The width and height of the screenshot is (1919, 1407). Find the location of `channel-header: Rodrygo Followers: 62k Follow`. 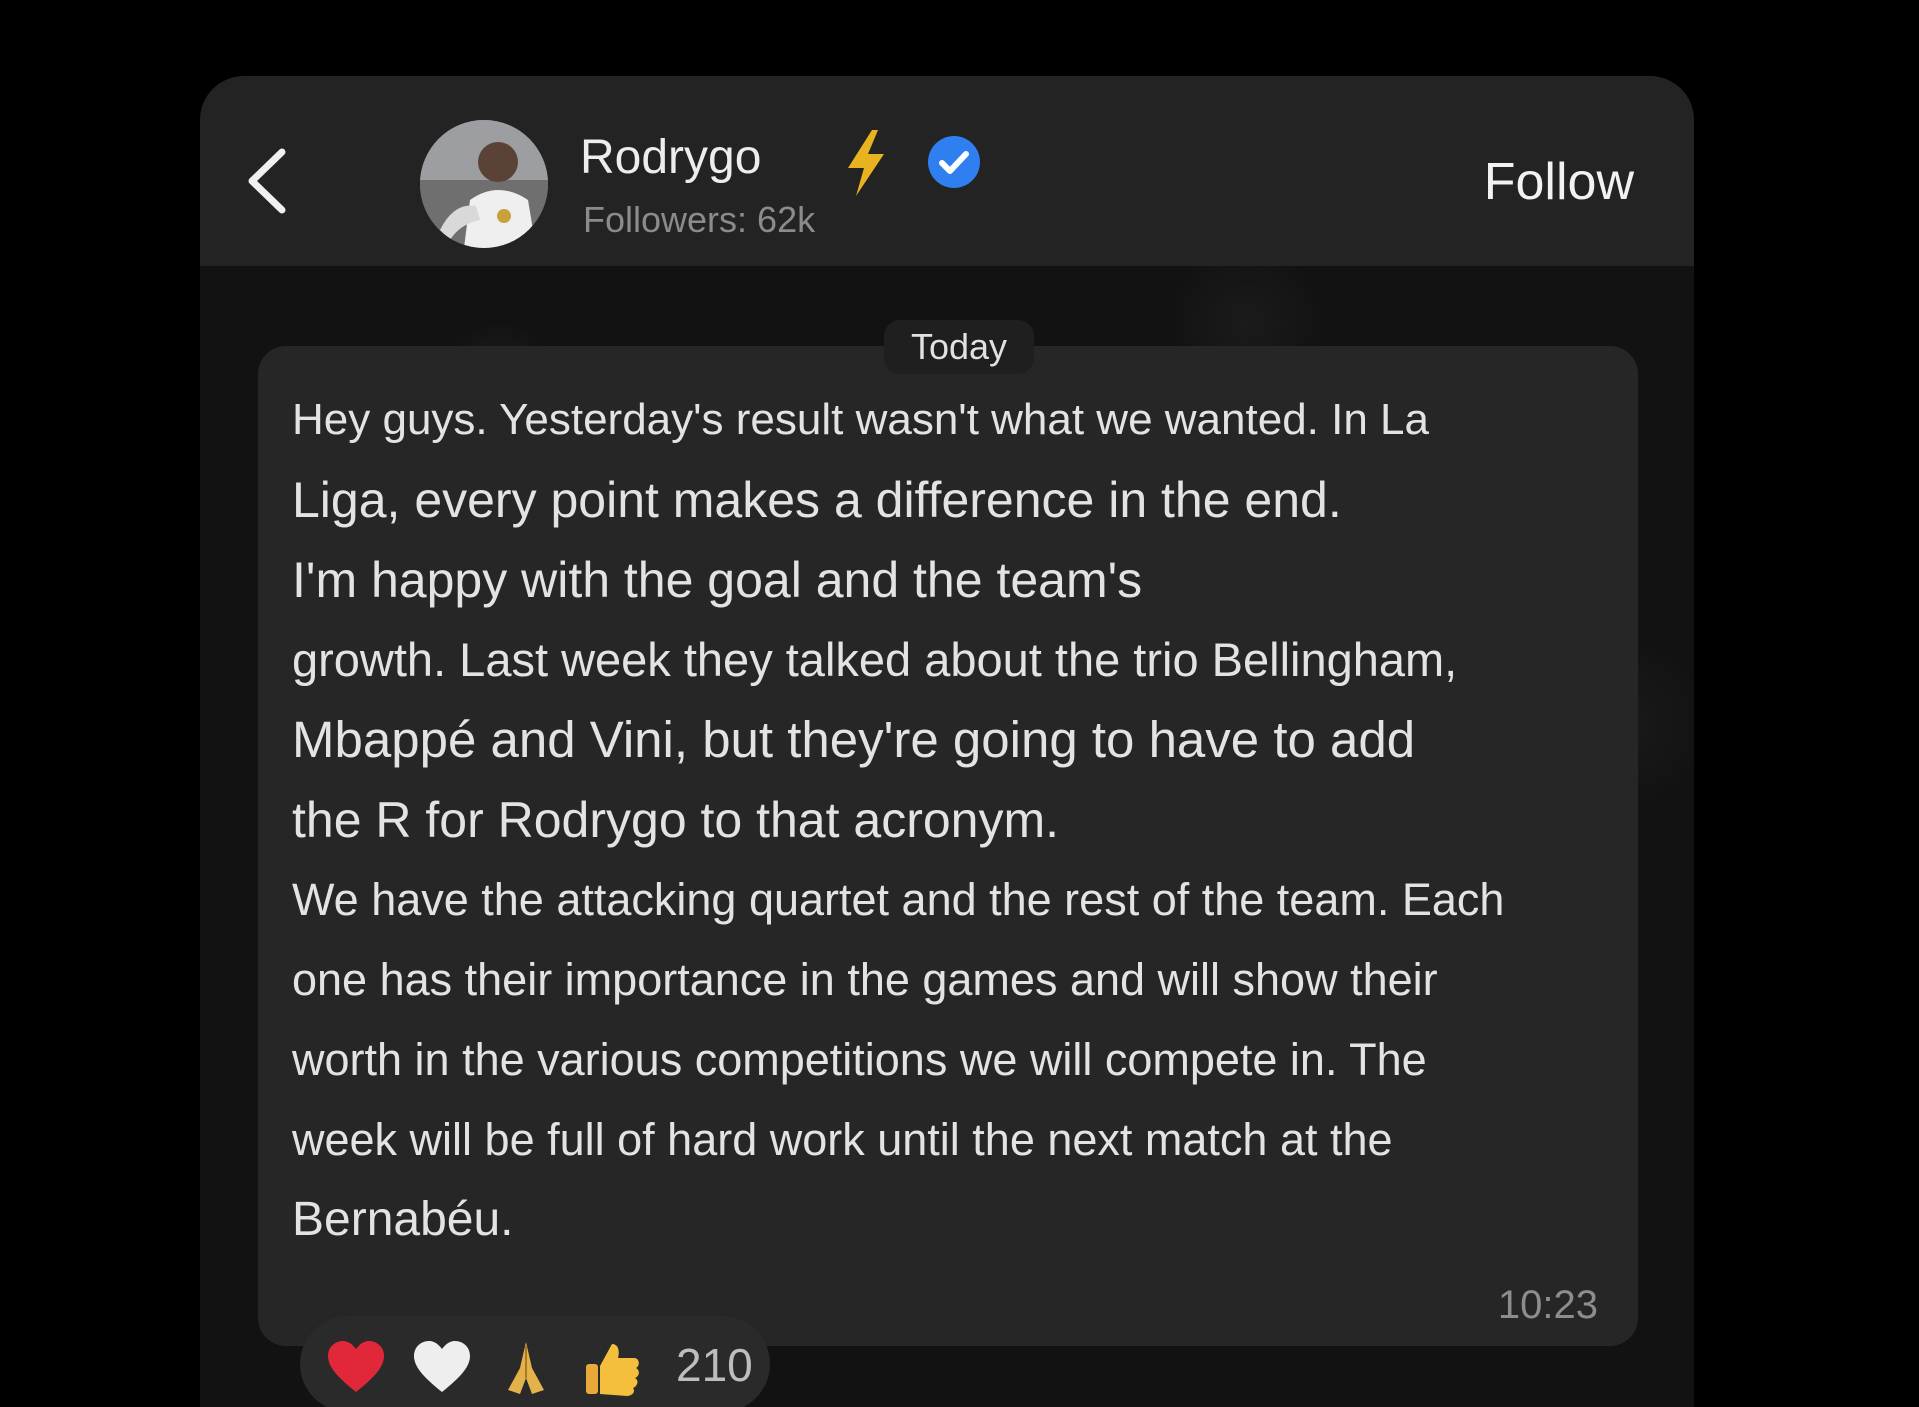

channel-header: Rodrygo Followers: 62k Follow is located at coordinates (947, 171).